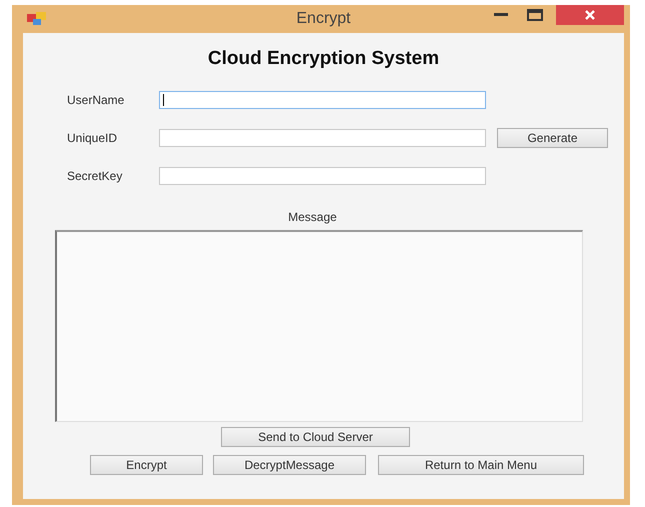 The image size is (645, 507). Describe the element at coordinates (315, 437) in the screenshot. I see `send-button: Send to Cloud Server` at that location.